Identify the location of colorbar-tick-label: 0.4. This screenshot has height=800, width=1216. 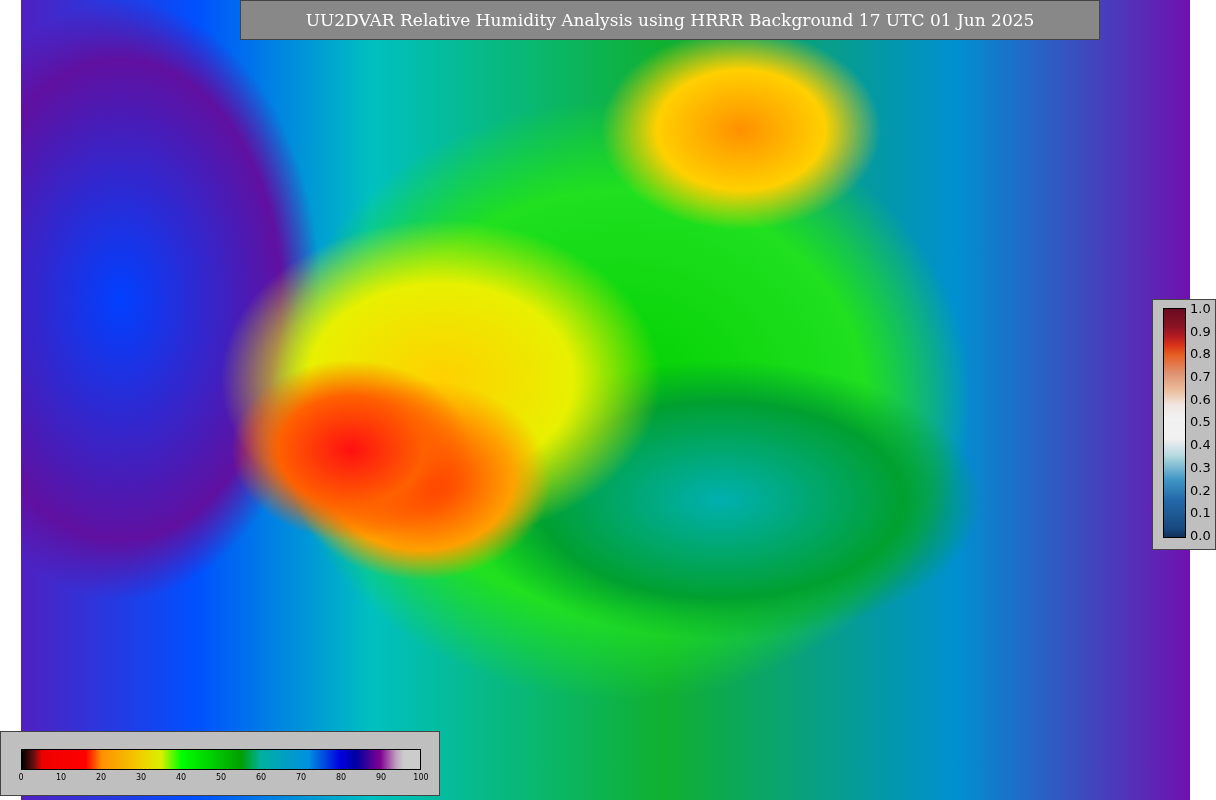
(1200, 445).